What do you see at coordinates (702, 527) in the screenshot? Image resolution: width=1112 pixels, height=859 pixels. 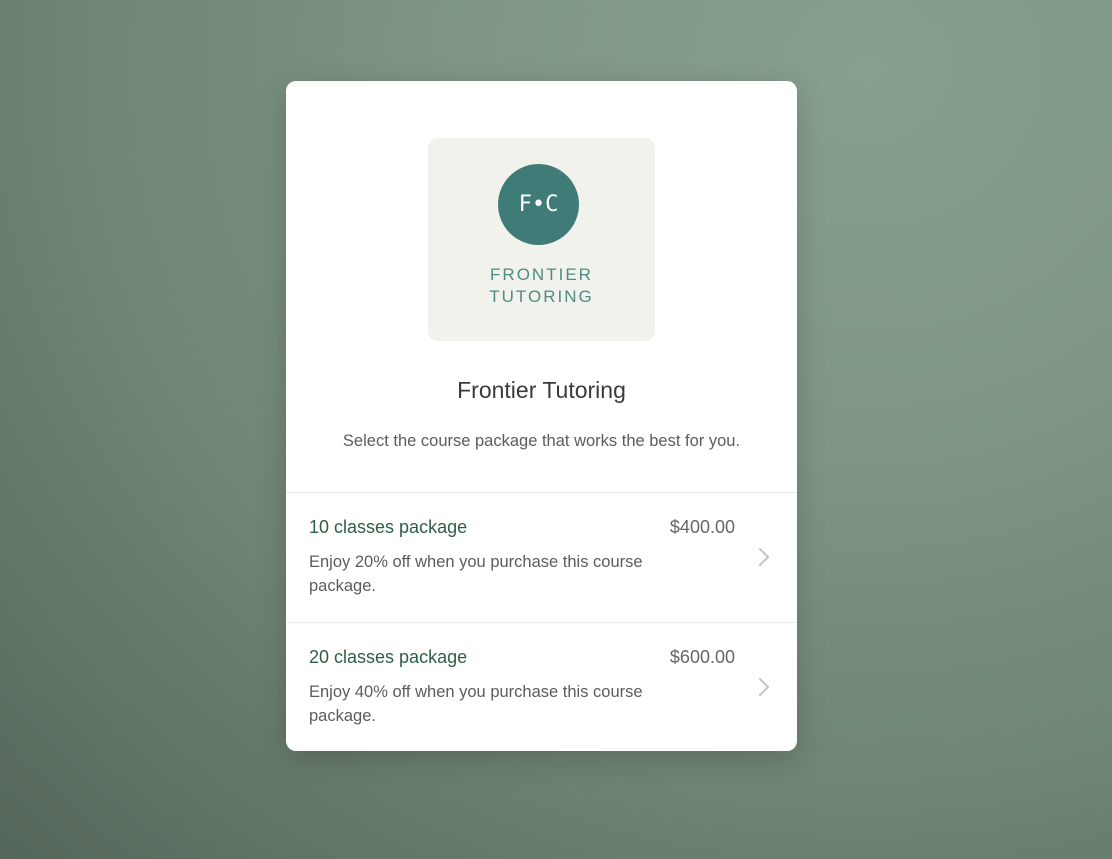 I see `package-price: $400.00` at bounding box center [702, 527].